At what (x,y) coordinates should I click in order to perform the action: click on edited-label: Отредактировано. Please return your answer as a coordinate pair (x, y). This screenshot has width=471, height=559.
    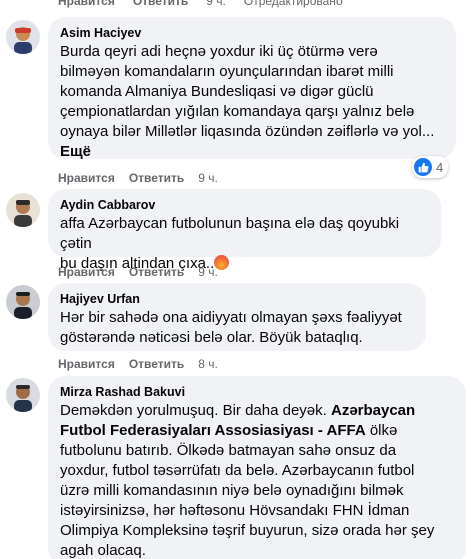
    Looking at the image, I should click on (293, 4).